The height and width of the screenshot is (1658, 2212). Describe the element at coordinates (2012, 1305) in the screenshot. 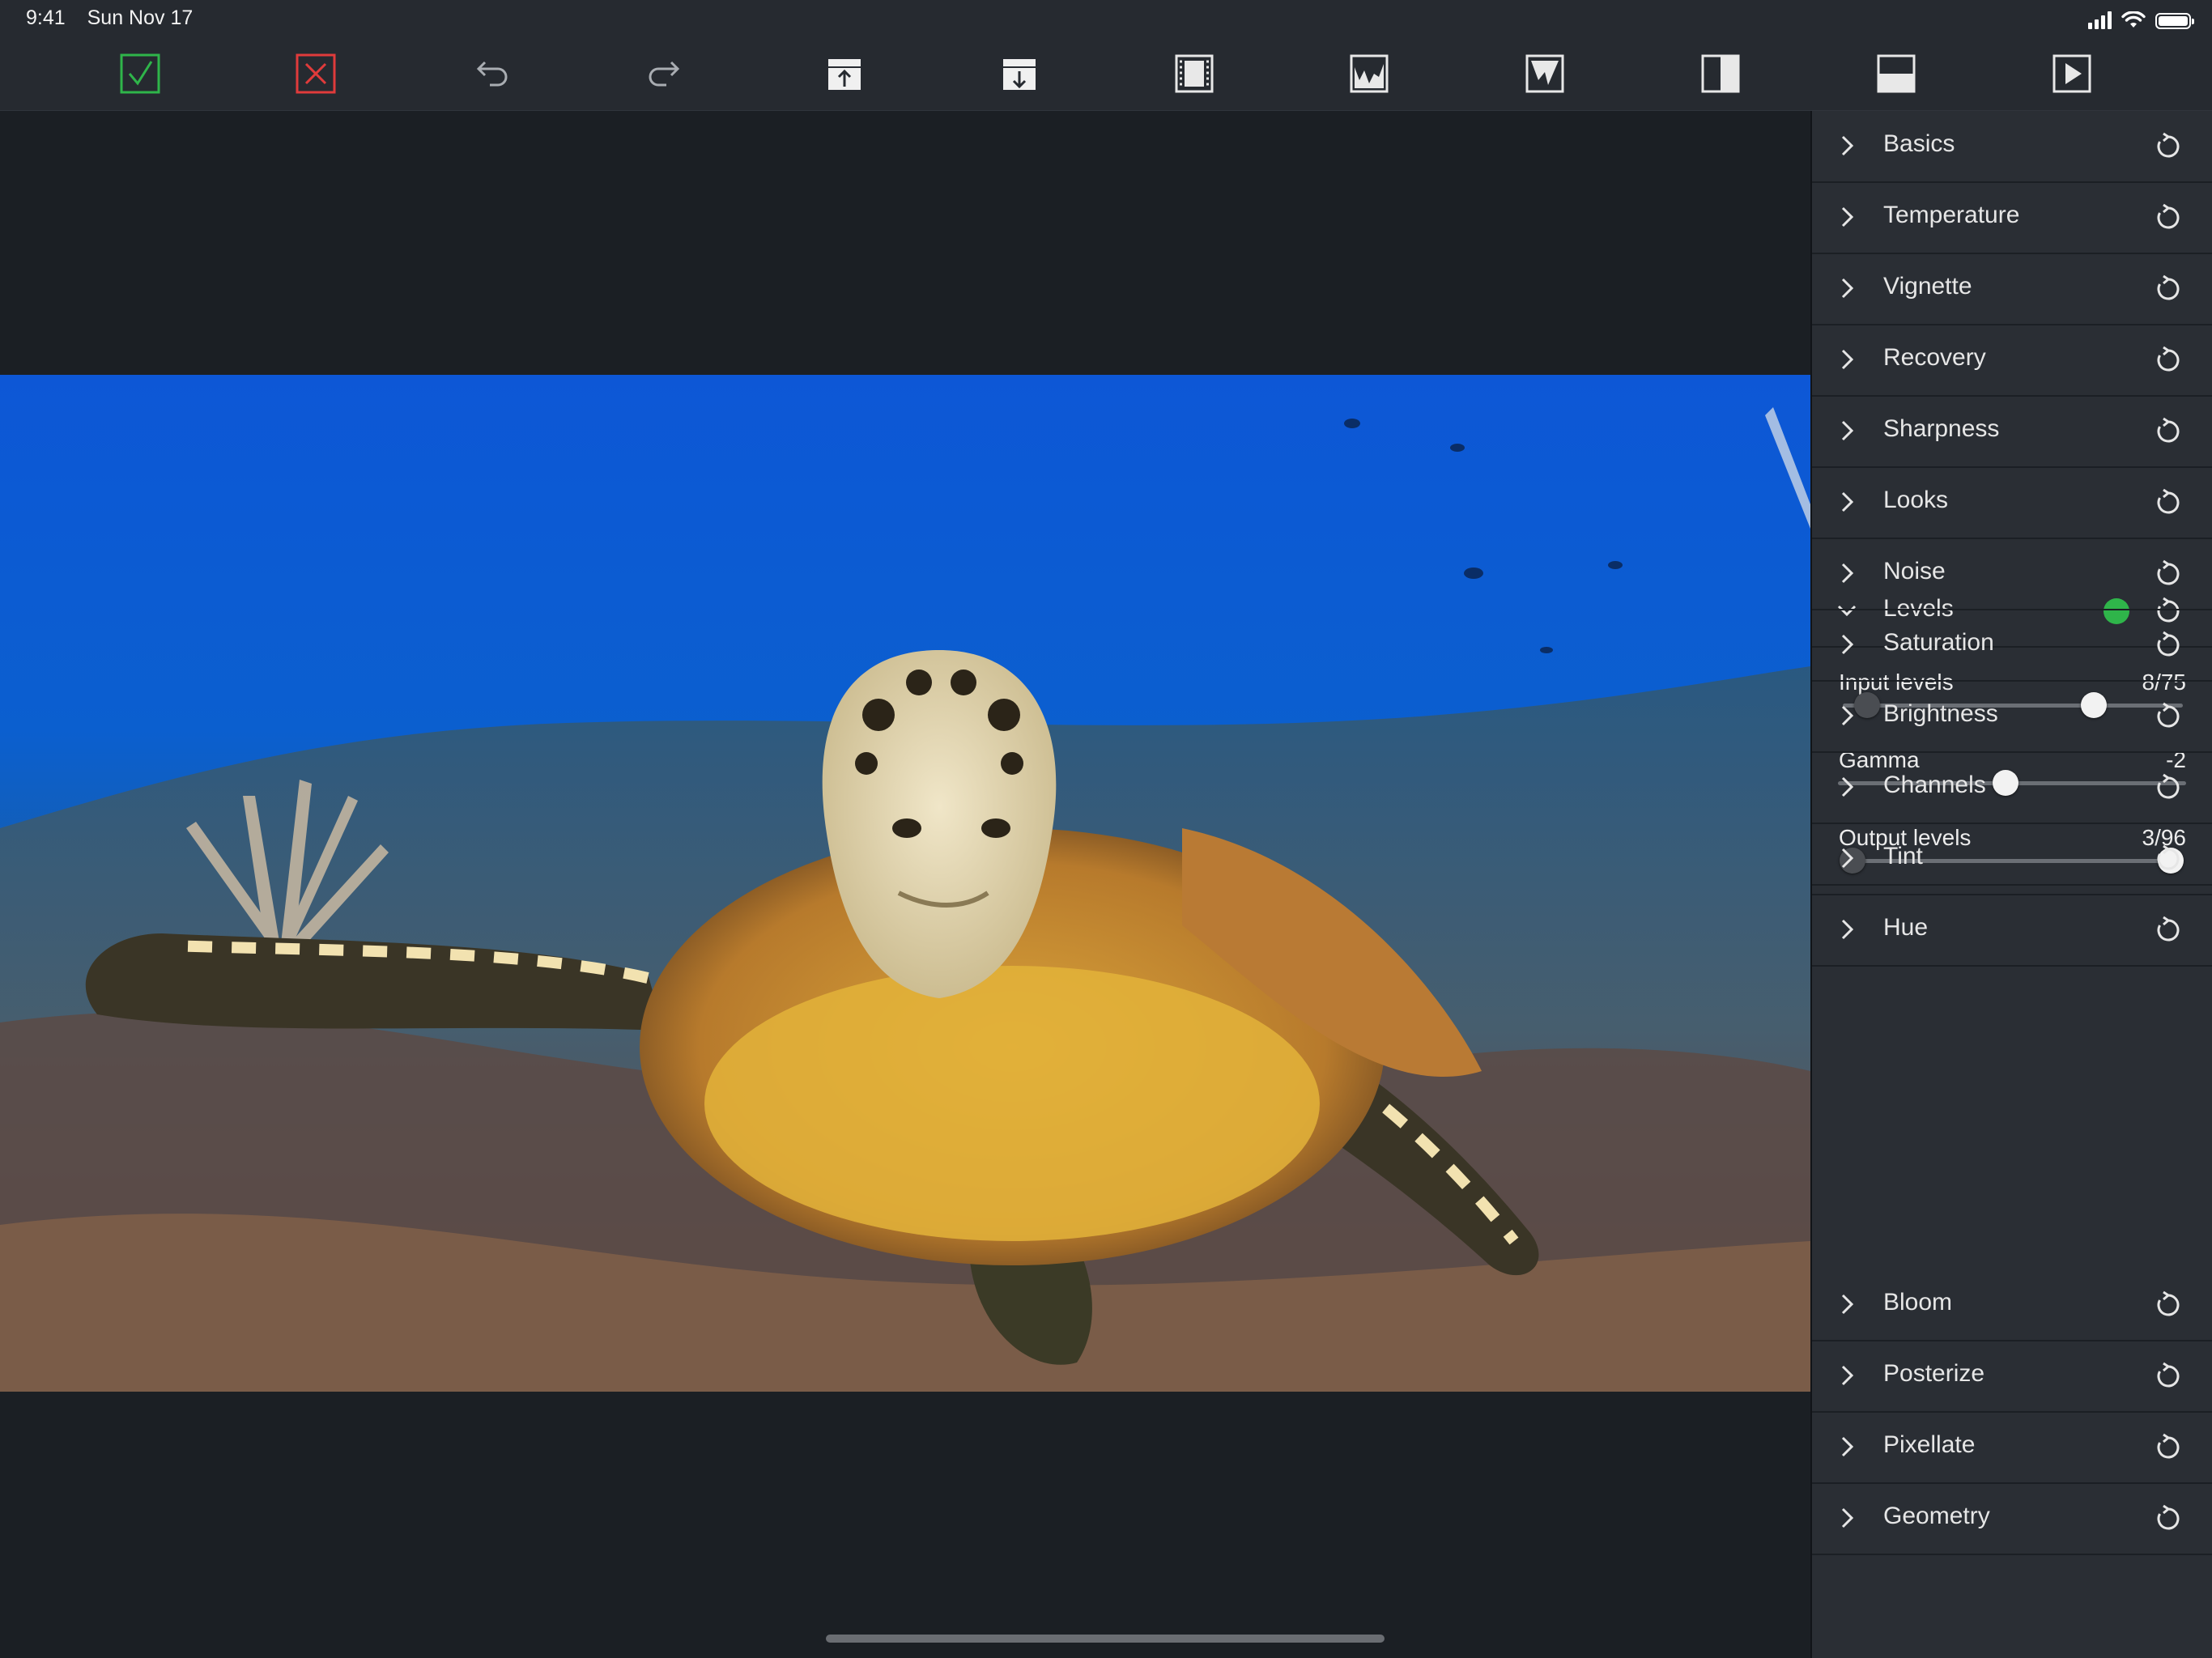

I see `section-bloom: Bloom` at that location.